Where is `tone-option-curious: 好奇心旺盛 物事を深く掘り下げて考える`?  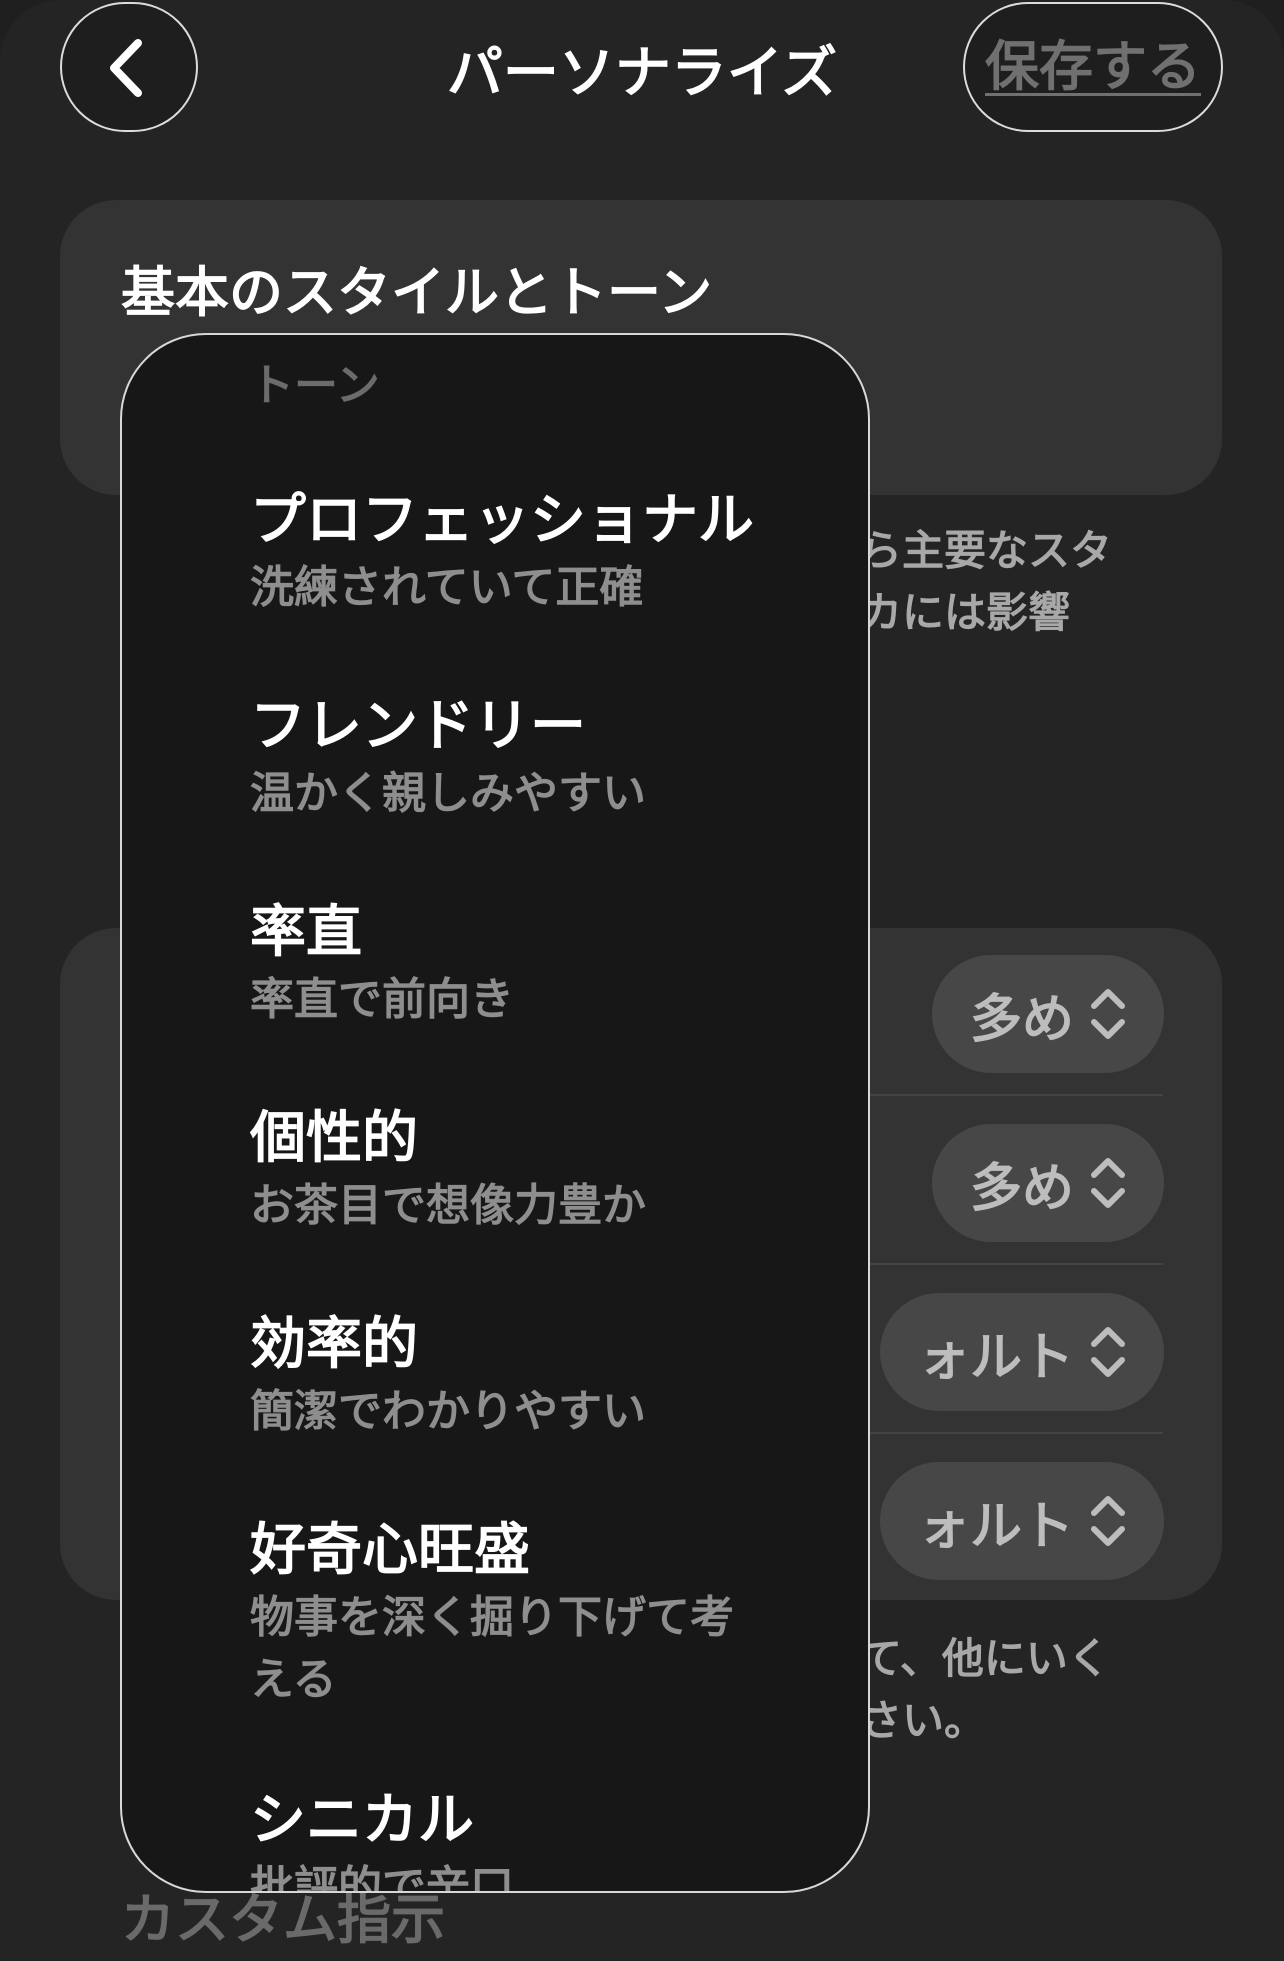
tone-option-curious: 好奇心旺盛 物事を深く掘り下げて考える is located at coordinates (500, 1613).